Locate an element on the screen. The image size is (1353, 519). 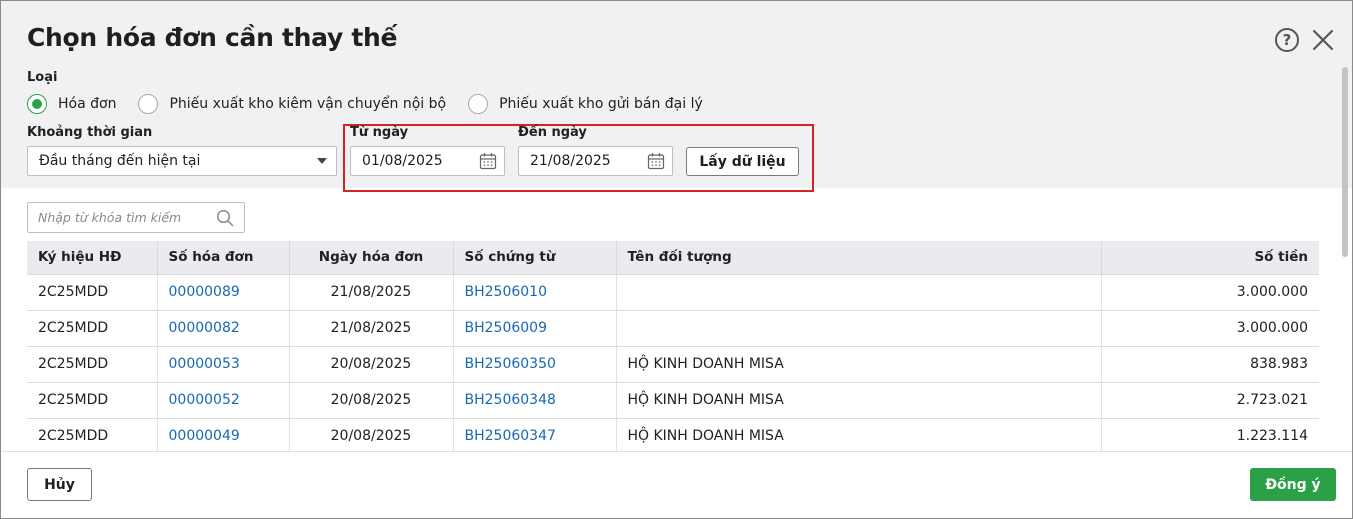
period-select: Đầu tháng đến hiện tại is located at coordinates (182, 161).